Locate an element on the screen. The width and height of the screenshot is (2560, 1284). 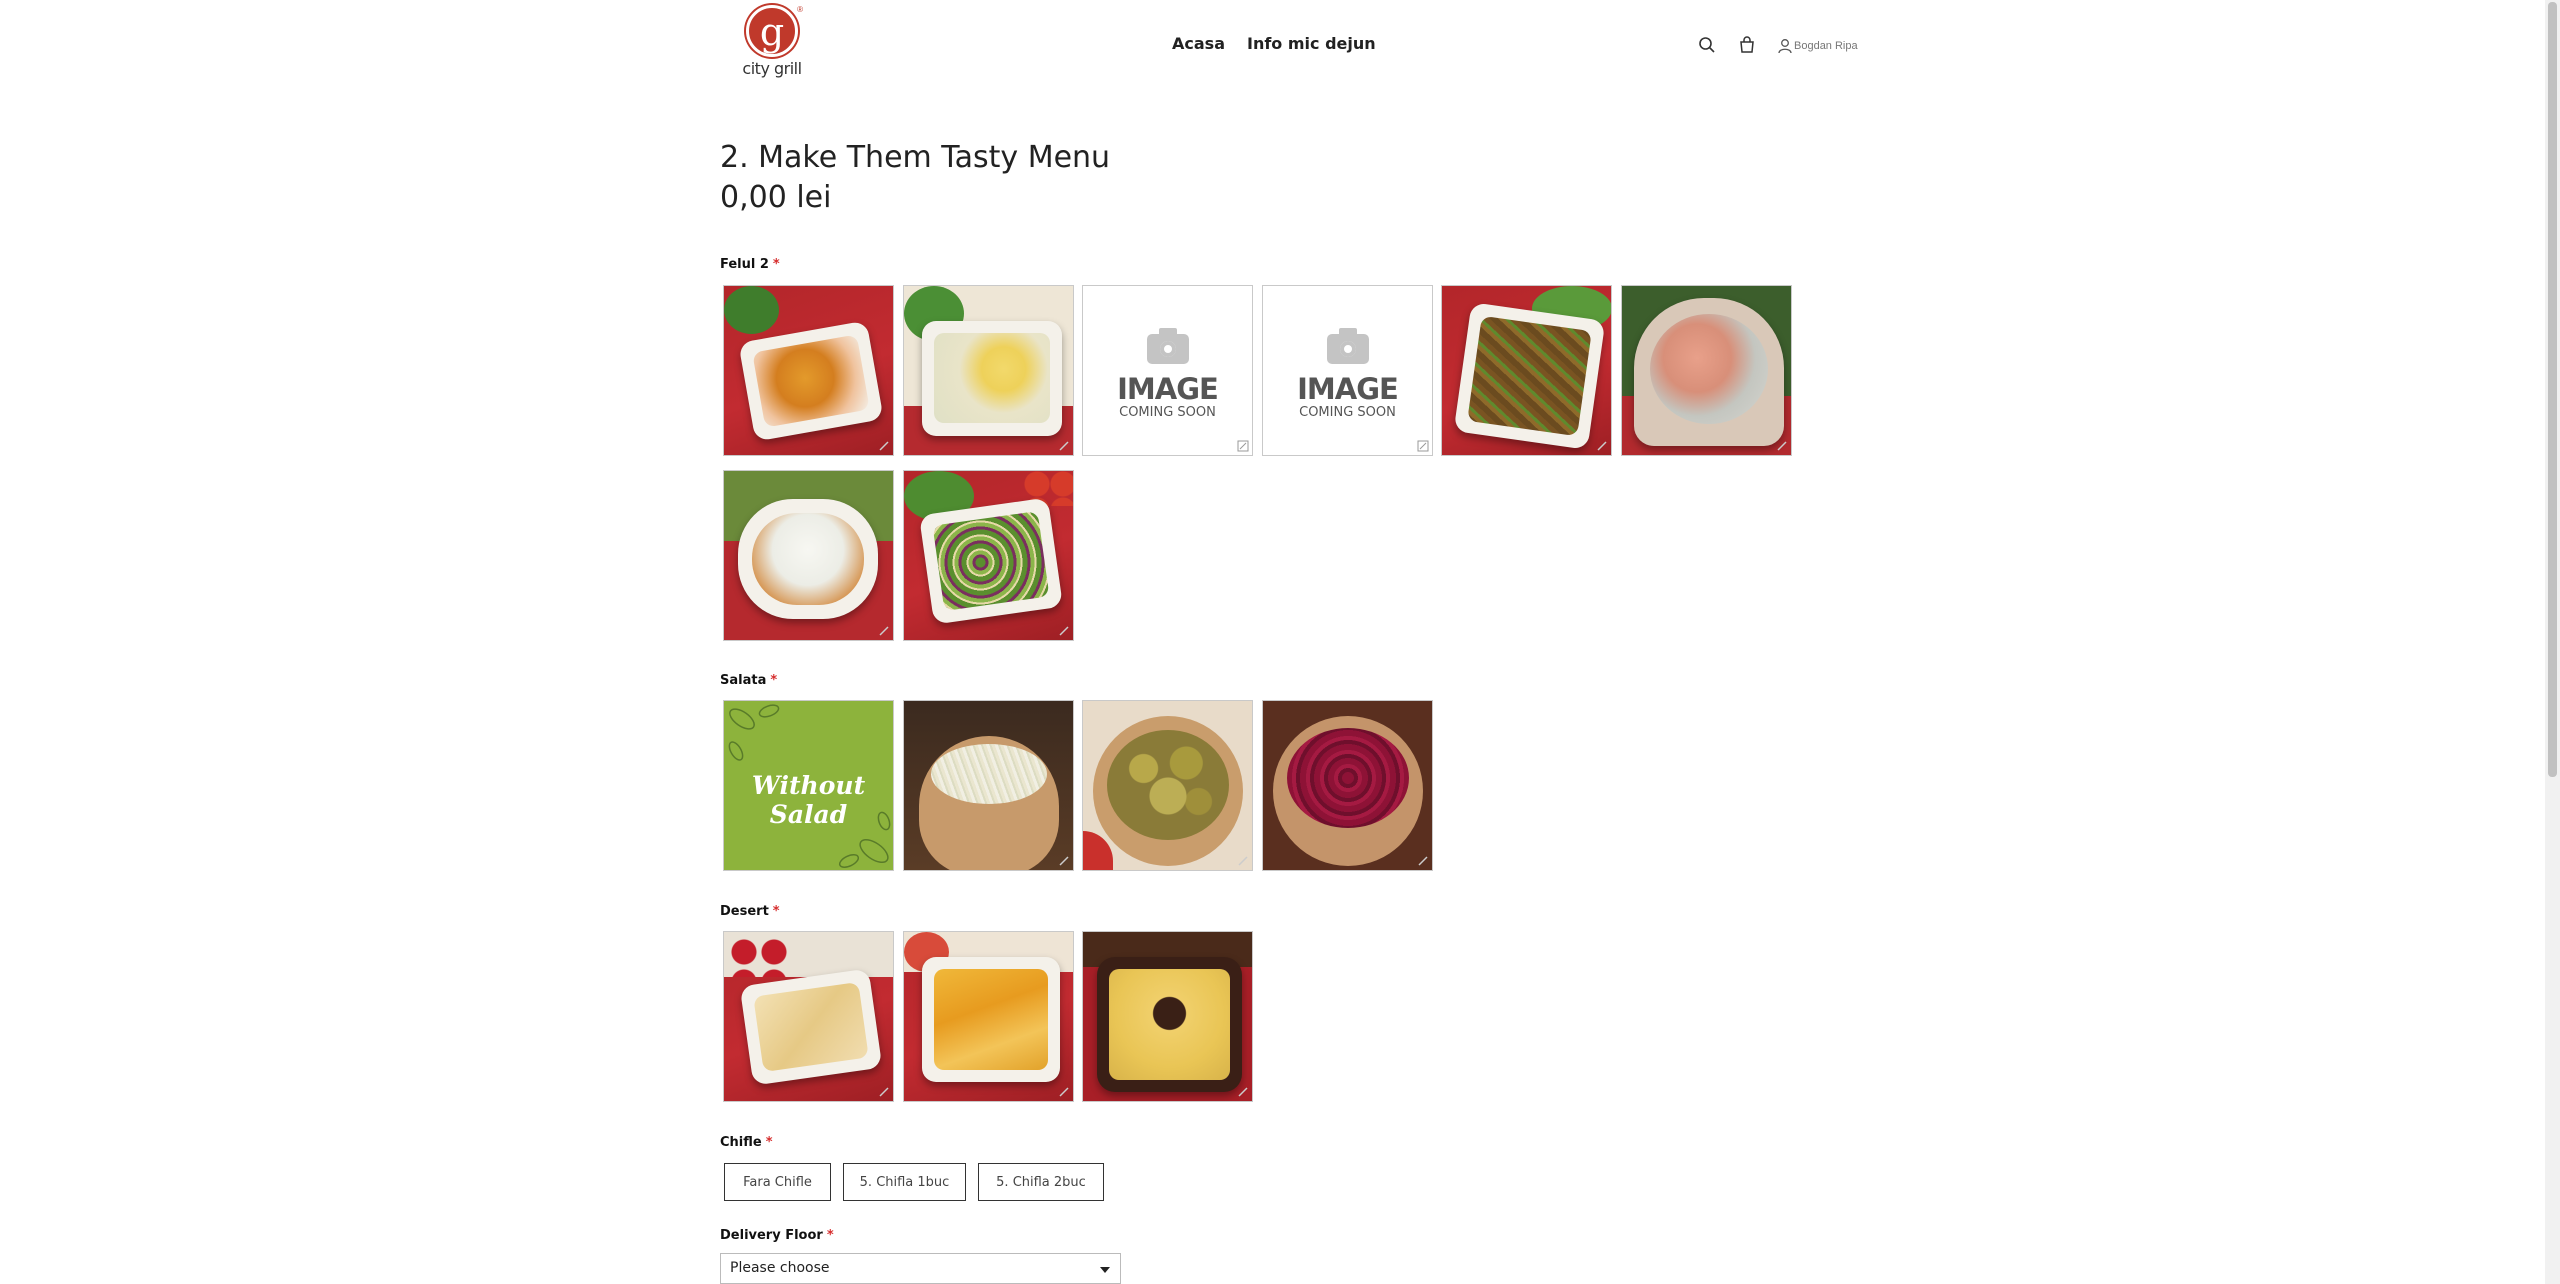
section-label-delivery-floor: Delivery Floor * is located at coordinates (777, 1235).